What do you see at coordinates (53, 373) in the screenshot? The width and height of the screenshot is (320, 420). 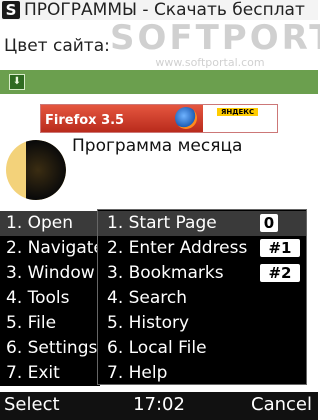 I see `menu-item-exit: 7. Exit` at bounding box center [53, 373].